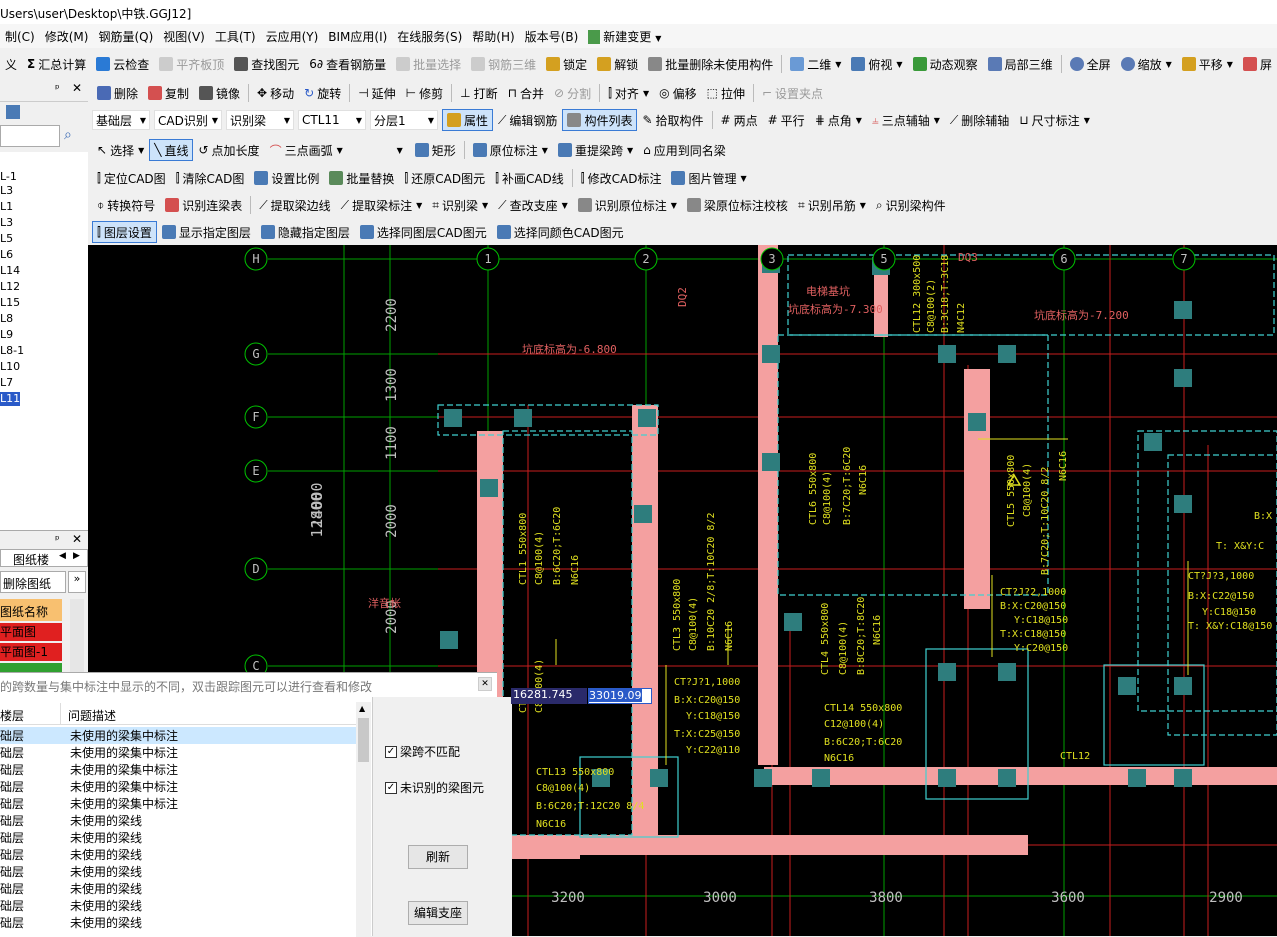  I want to click on tb-stretch: ⬚ 拉伸, so click(726, 93).